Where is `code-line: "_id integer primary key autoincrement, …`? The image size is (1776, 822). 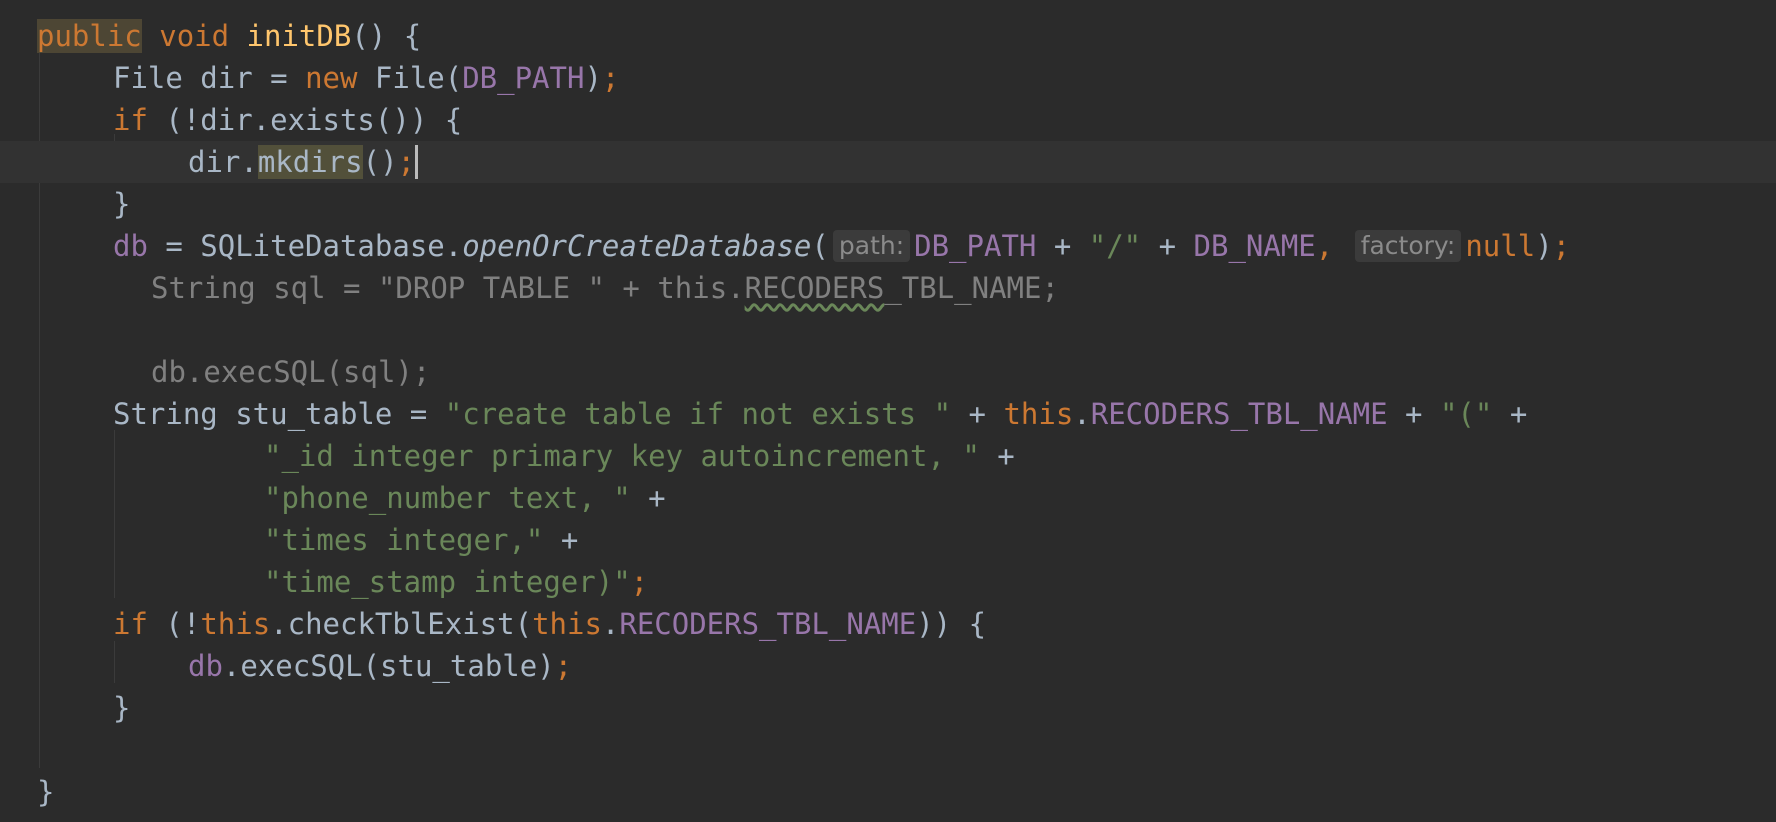 code-line: "_id integer primary key autoincrement, … is located at coordinates (888, 456).